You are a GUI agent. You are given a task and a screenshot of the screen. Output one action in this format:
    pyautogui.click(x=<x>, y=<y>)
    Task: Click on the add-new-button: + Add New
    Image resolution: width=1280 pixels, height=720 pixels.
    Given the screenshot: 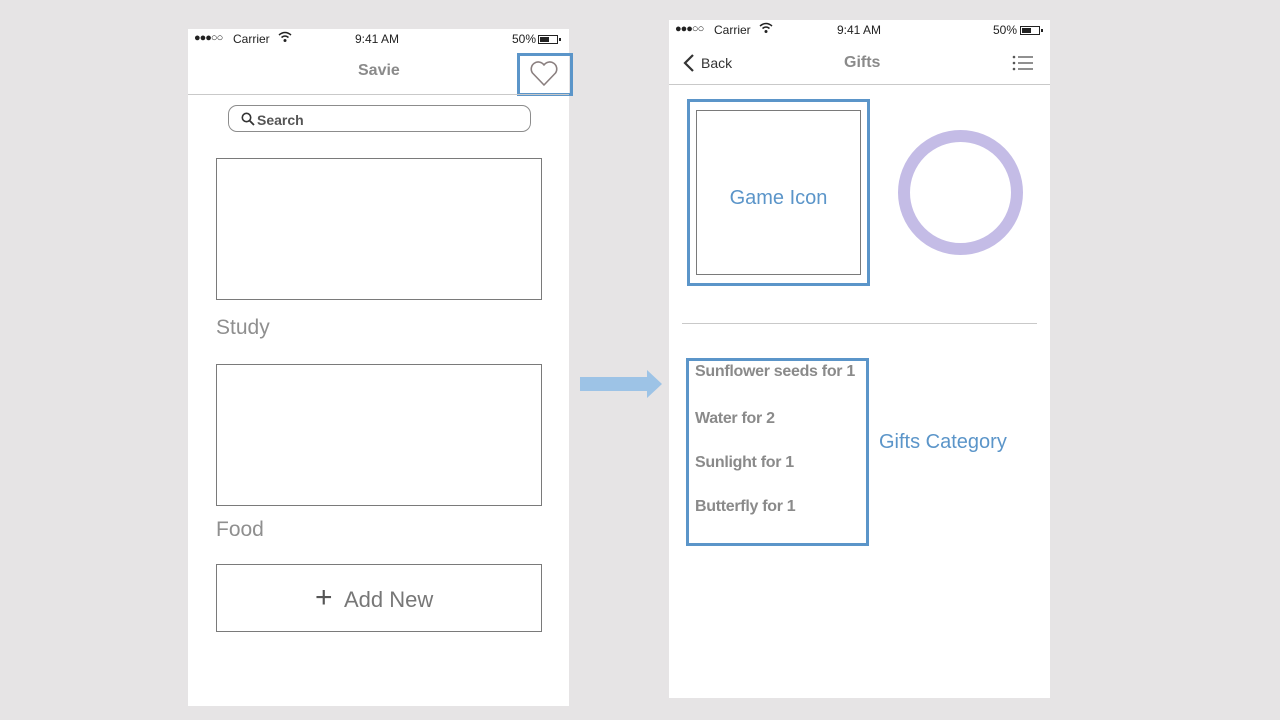 What is the action you would take?
    pyautogui.click(x=379, y=598)
    